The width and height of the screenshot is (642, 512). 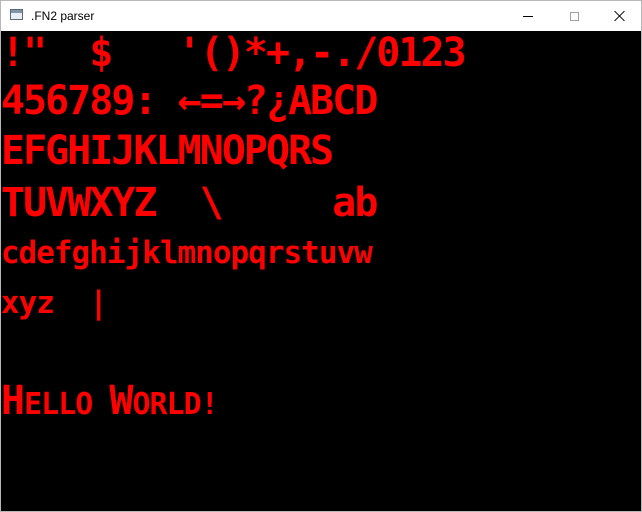 What do you see at coordinates (16, 14) in the screenshot?
I see `app-window-icon` at bounding box center [16, 14].